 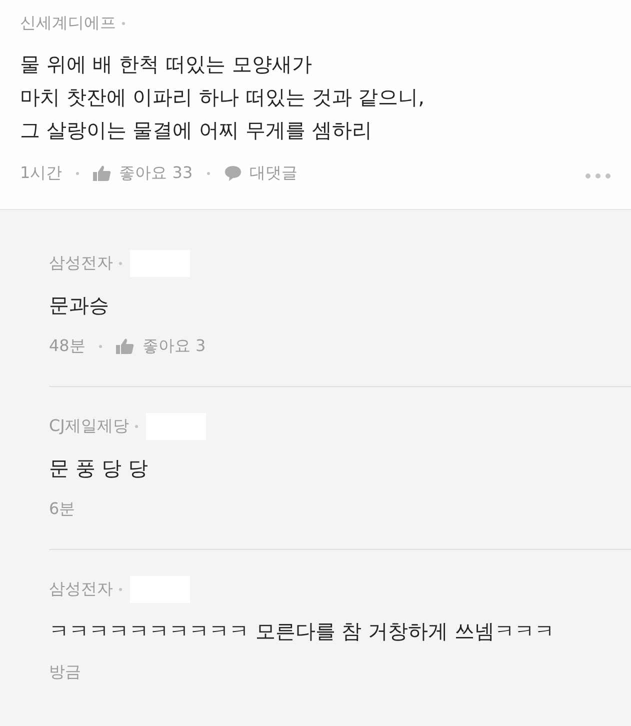 I want to click on like-button: 좋아요 3, so click(x=174, y=346).